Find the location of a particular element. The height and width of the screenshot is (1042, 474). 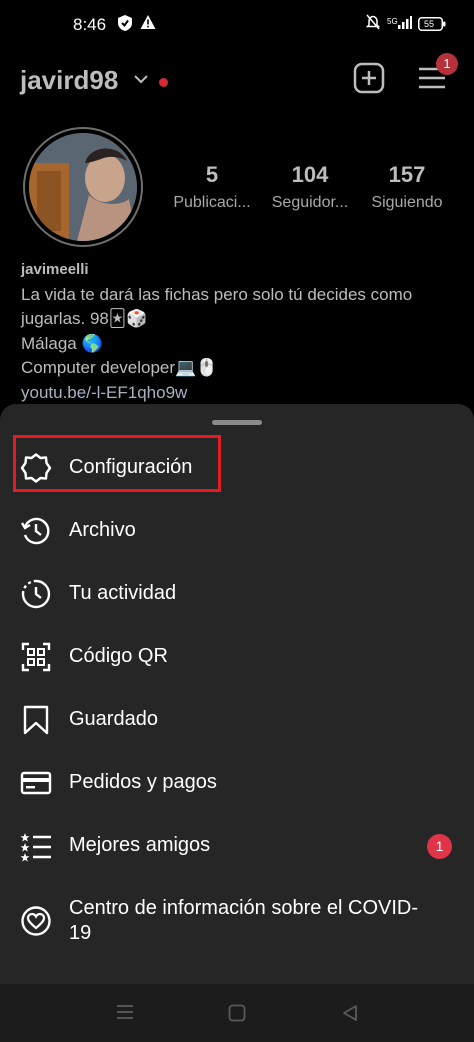

sheet-drag-handle is located at coordinates (237, 422).